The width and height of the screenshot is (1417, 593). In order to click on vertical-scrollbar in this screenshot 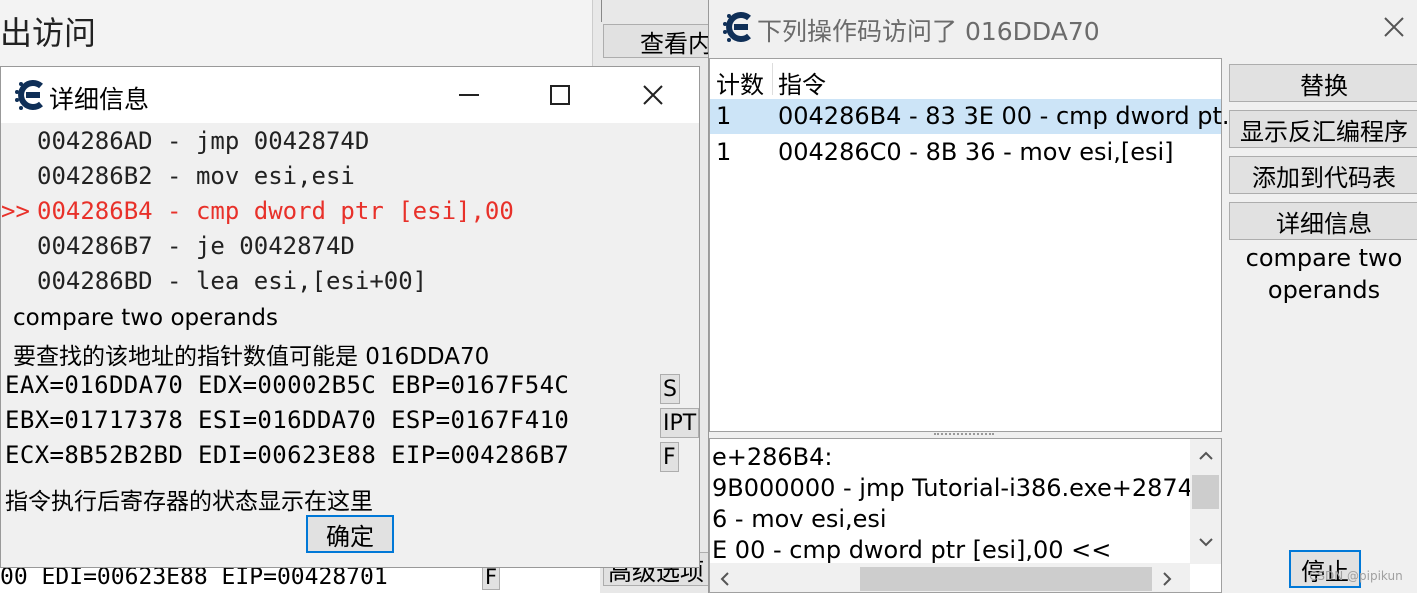, I will do `click(1205, 501)`.